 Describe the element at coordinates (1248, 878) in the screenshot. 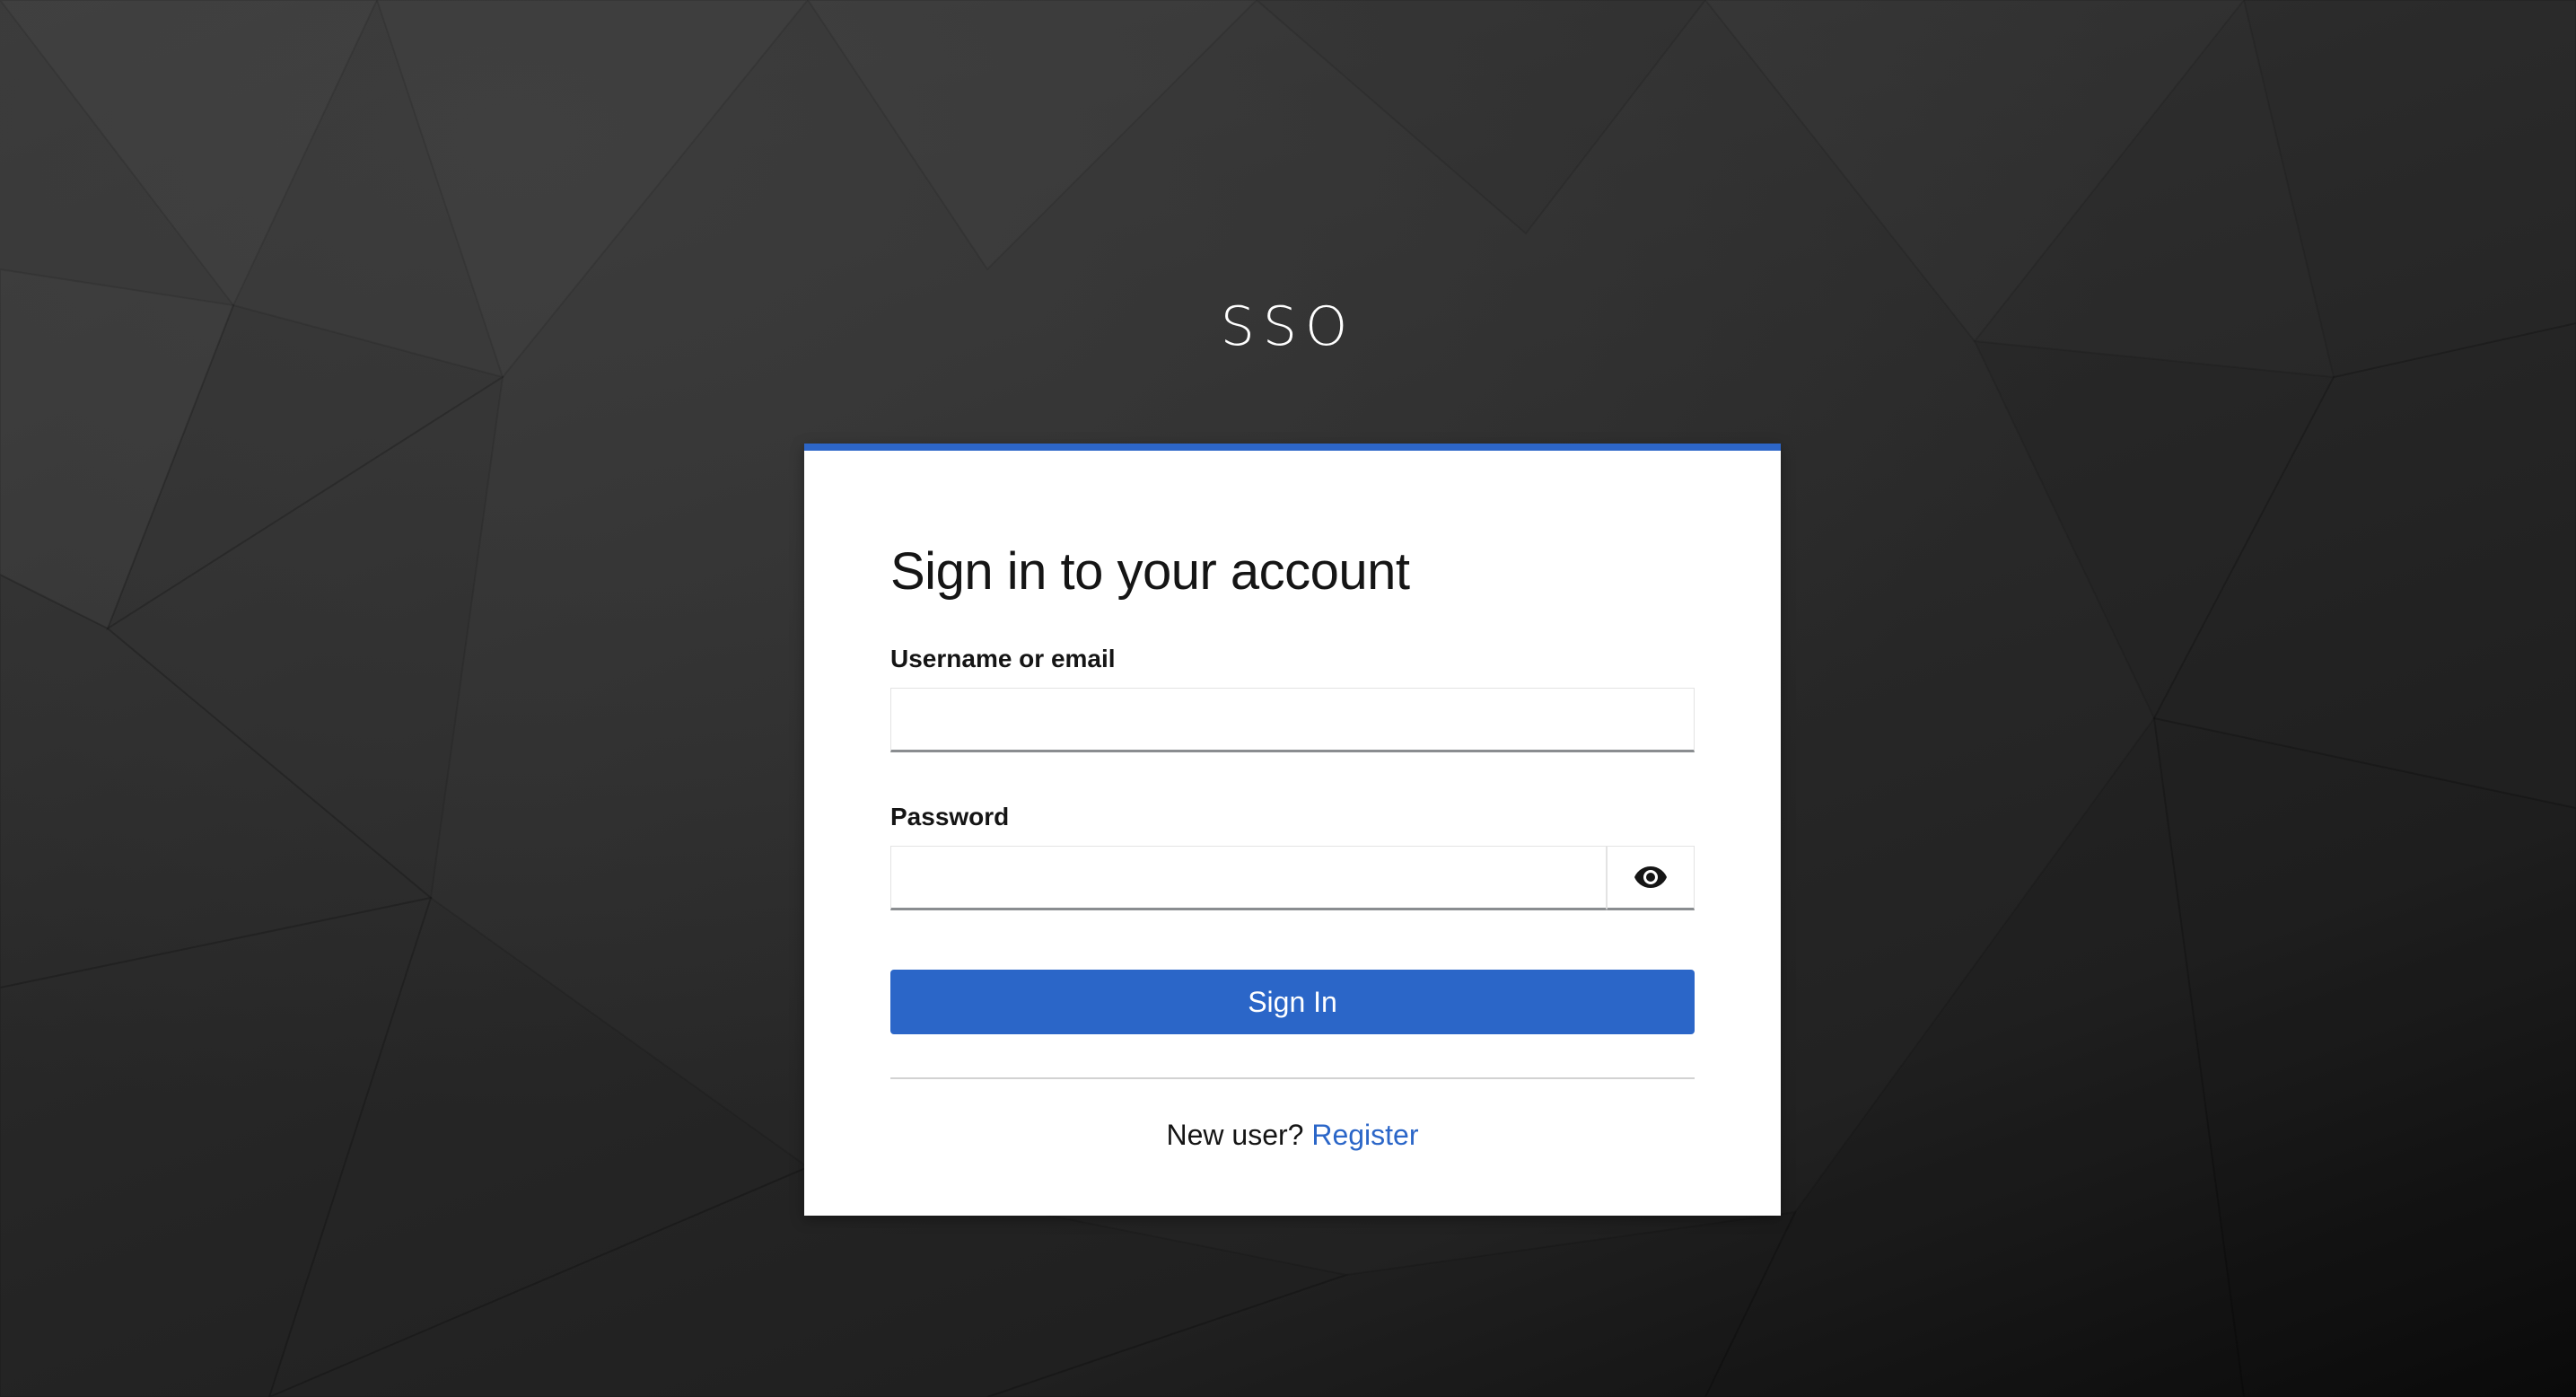

I see `password-input` at that location.